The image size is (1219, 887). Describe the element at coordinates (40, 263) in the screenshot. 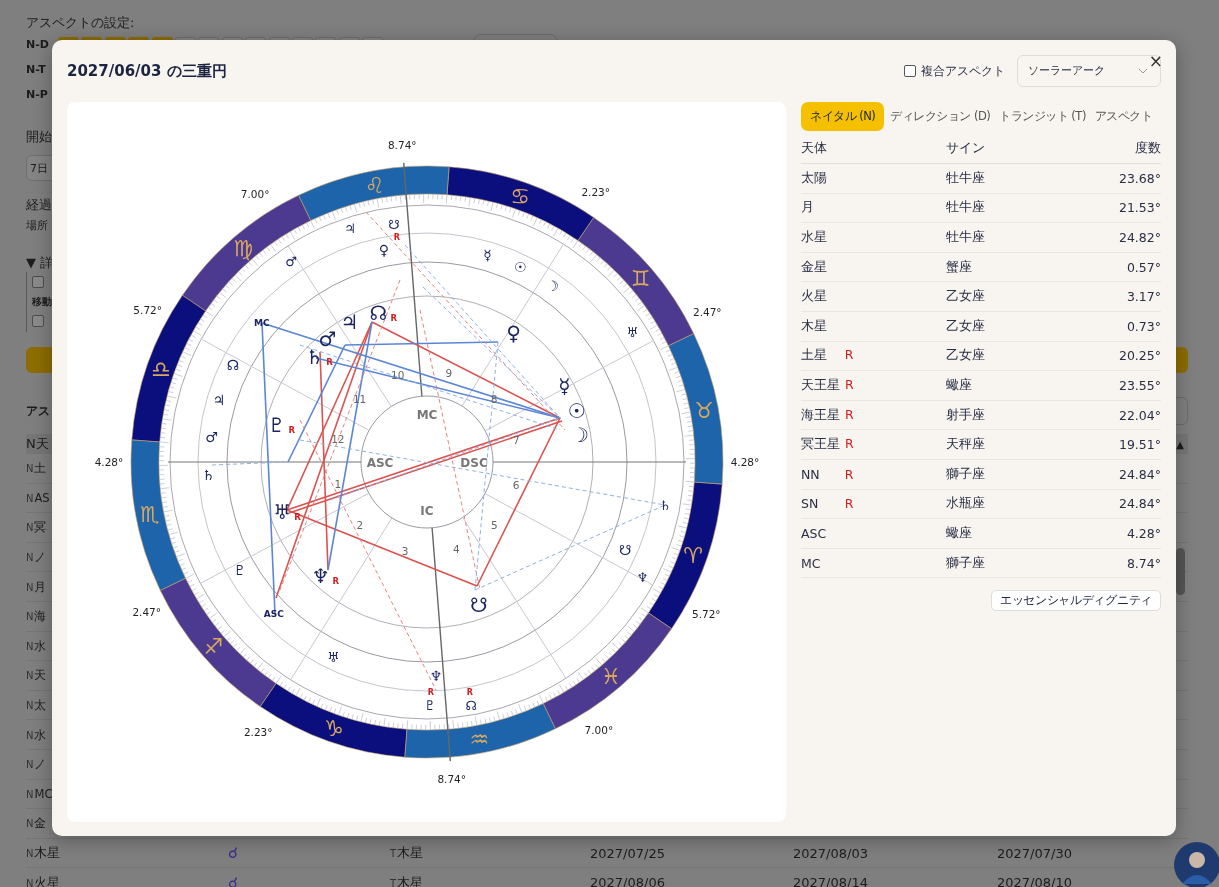

I see `details-toggle: ▼ 詳` at that location.